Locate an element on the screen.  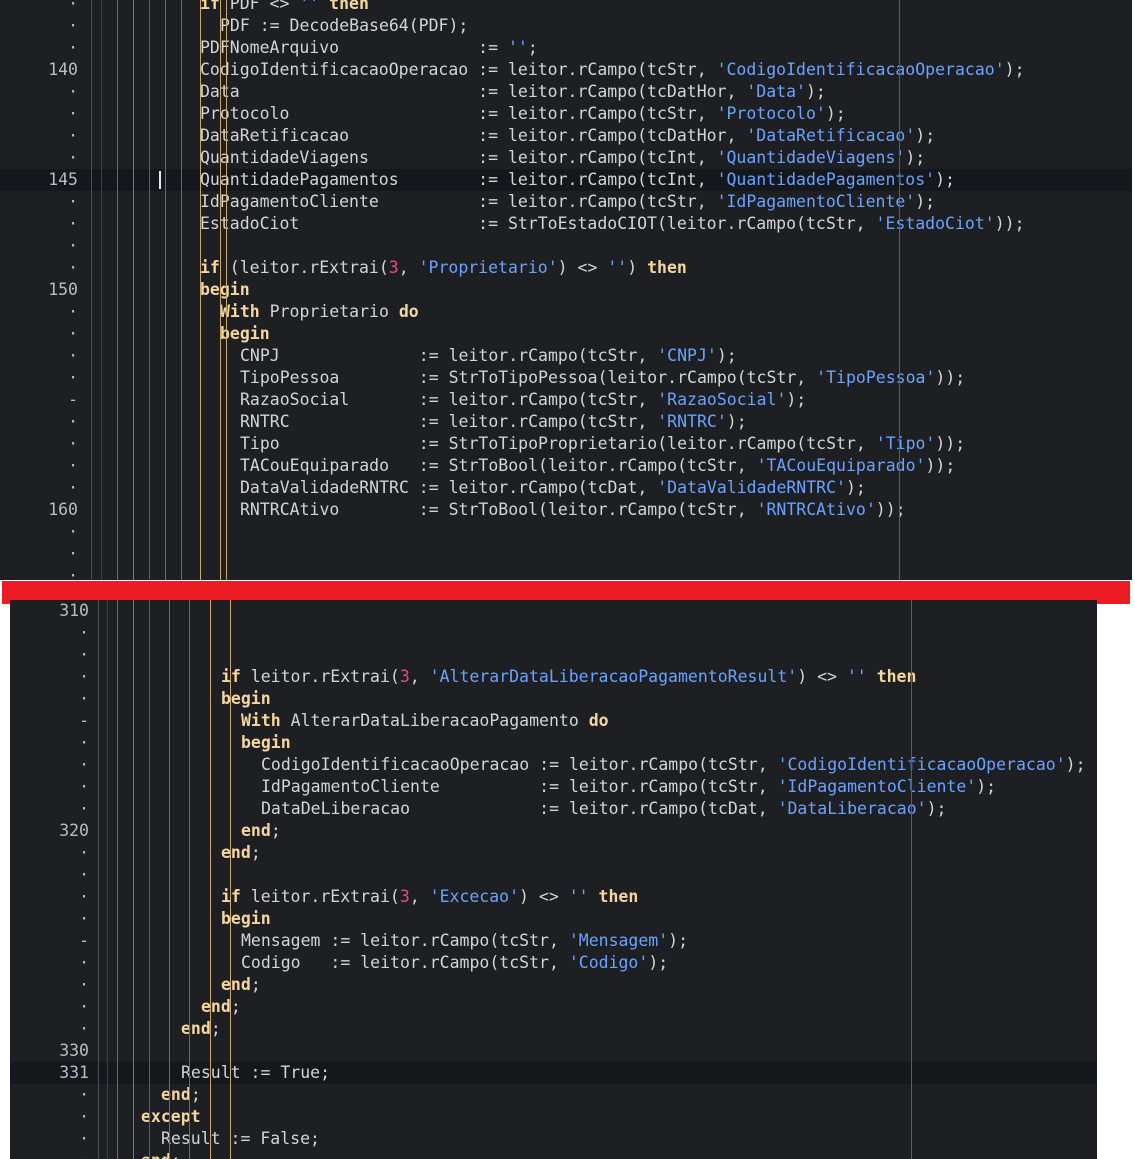
code-line: 310 is located at coordinates (553, 611).